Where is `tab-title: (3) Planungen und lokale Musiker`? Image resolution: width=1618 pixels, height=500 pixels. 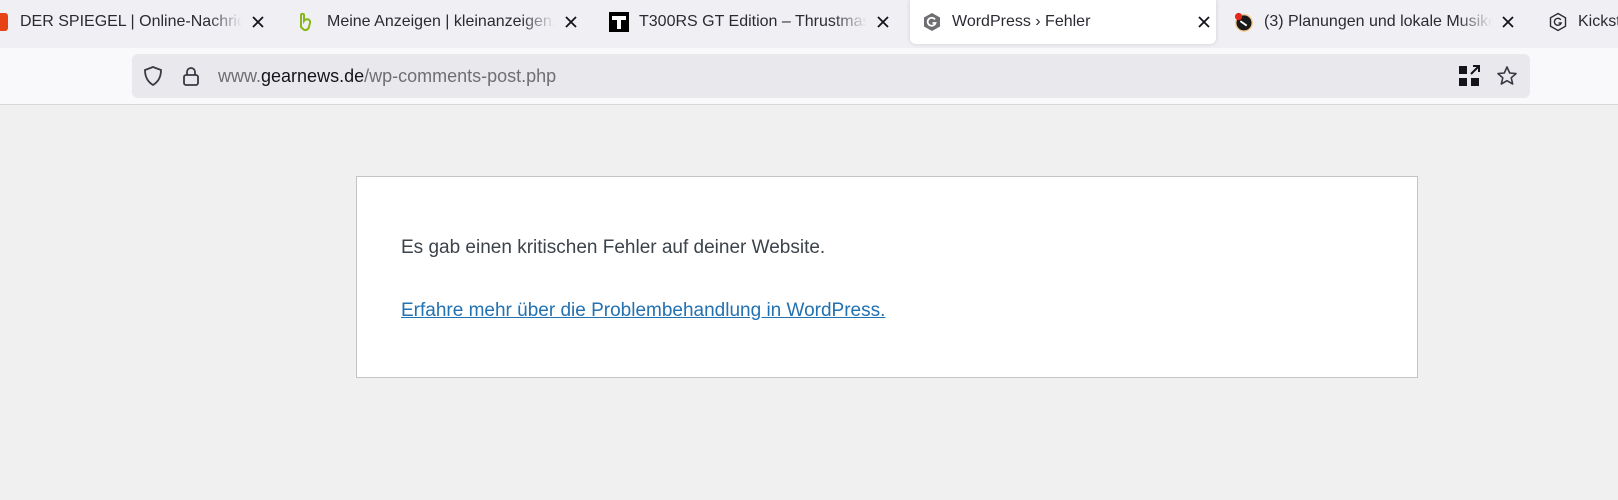 tab-title: (3) Planungen und lokale Musiker is located at coordinates (1378, 21).